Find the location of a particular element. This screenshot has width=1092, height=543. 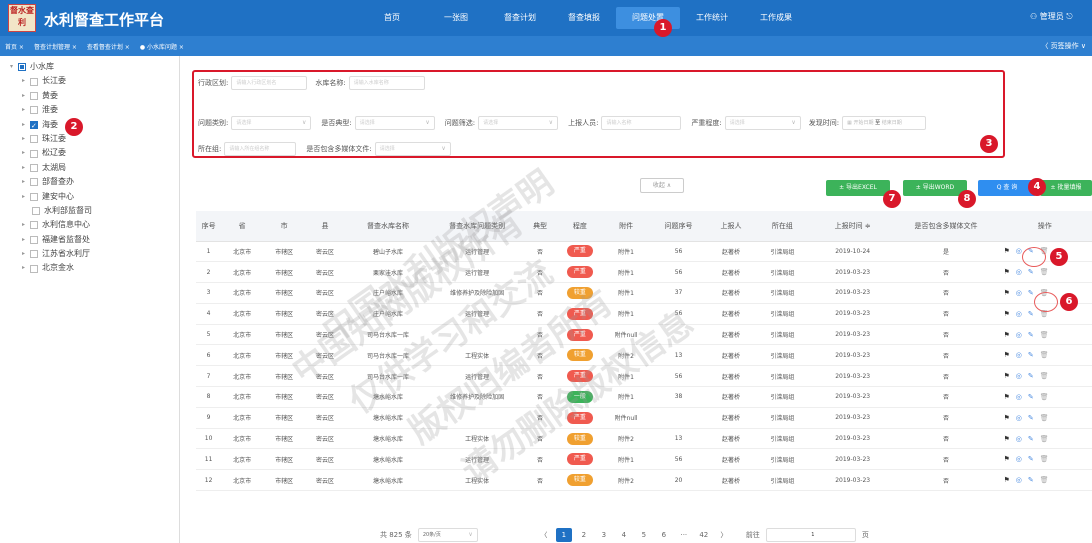

page-1: 1 is located at coordinates (563, 535).